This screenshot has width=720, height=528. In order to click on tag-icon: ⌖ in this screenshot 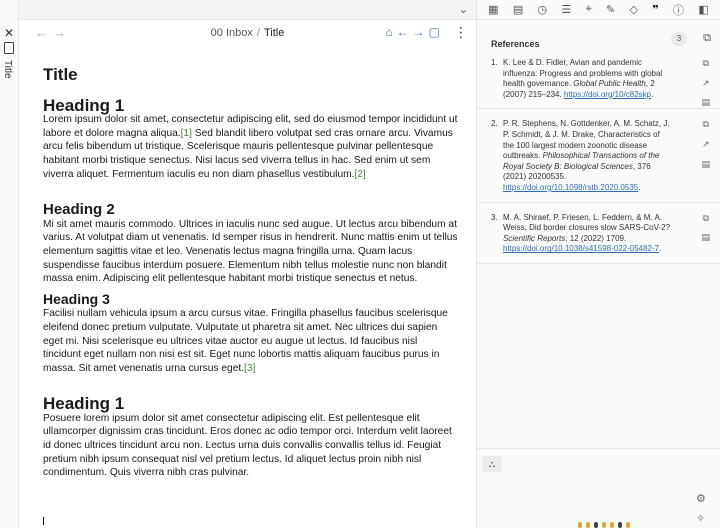, I will do `click(589, 9)`.